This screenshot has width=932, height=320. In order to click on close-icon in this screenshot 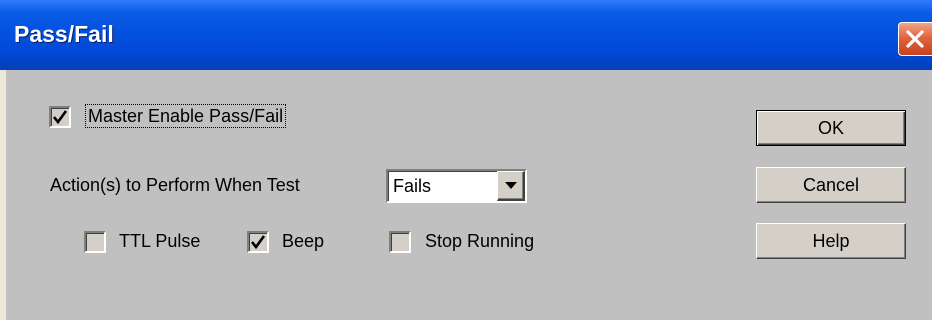, I will do `click(915, 39)`.